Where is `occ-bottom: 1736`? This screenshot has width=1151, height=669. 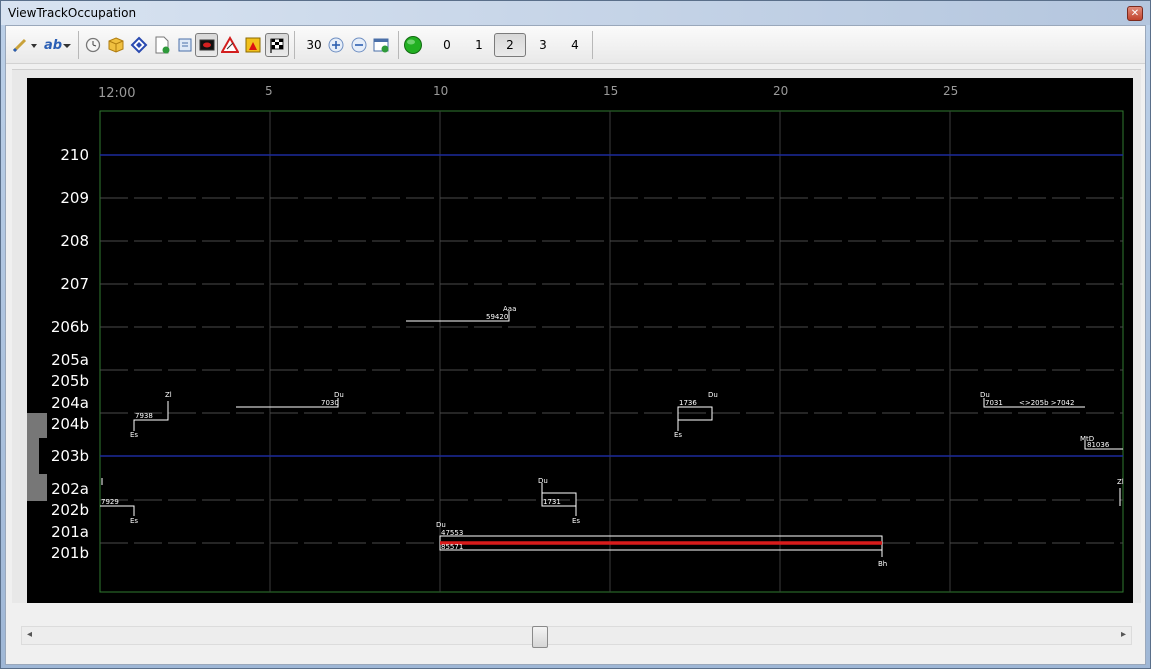 occ-bottom: 1736 is located at coordinates (688, 403).